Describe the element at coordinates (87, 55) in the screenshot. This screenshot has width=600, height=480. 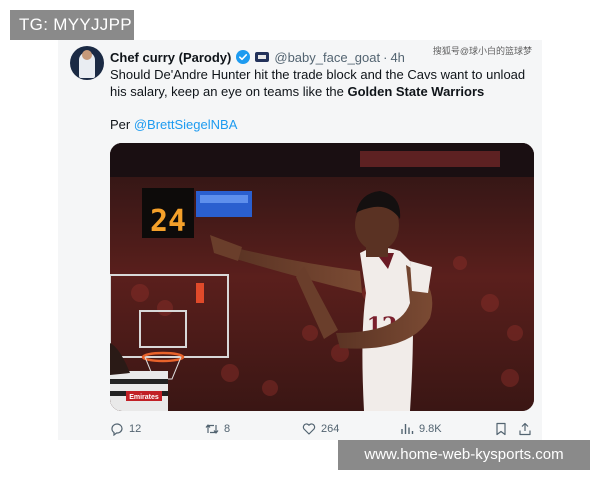
I see `avatar-head` at that location.